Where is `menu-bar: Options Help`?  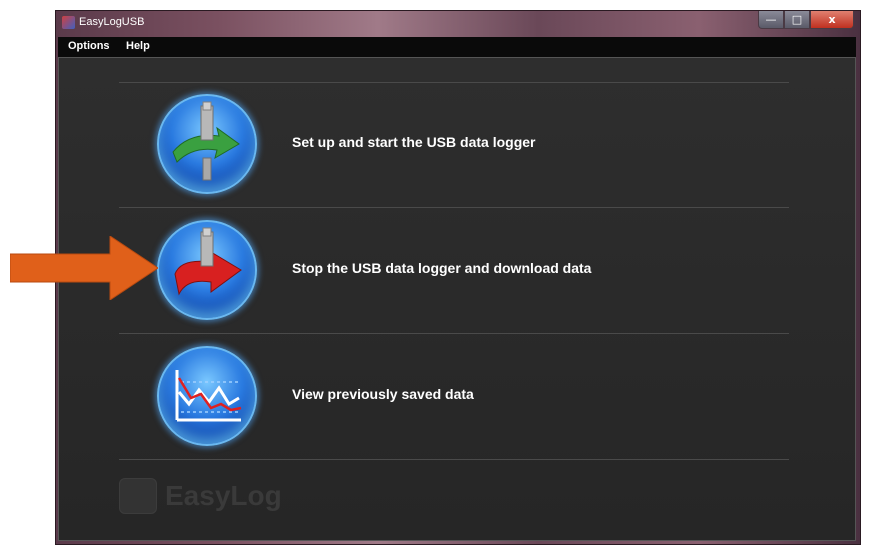 menu-bar: Options Help is located at coordinates (457, 47).